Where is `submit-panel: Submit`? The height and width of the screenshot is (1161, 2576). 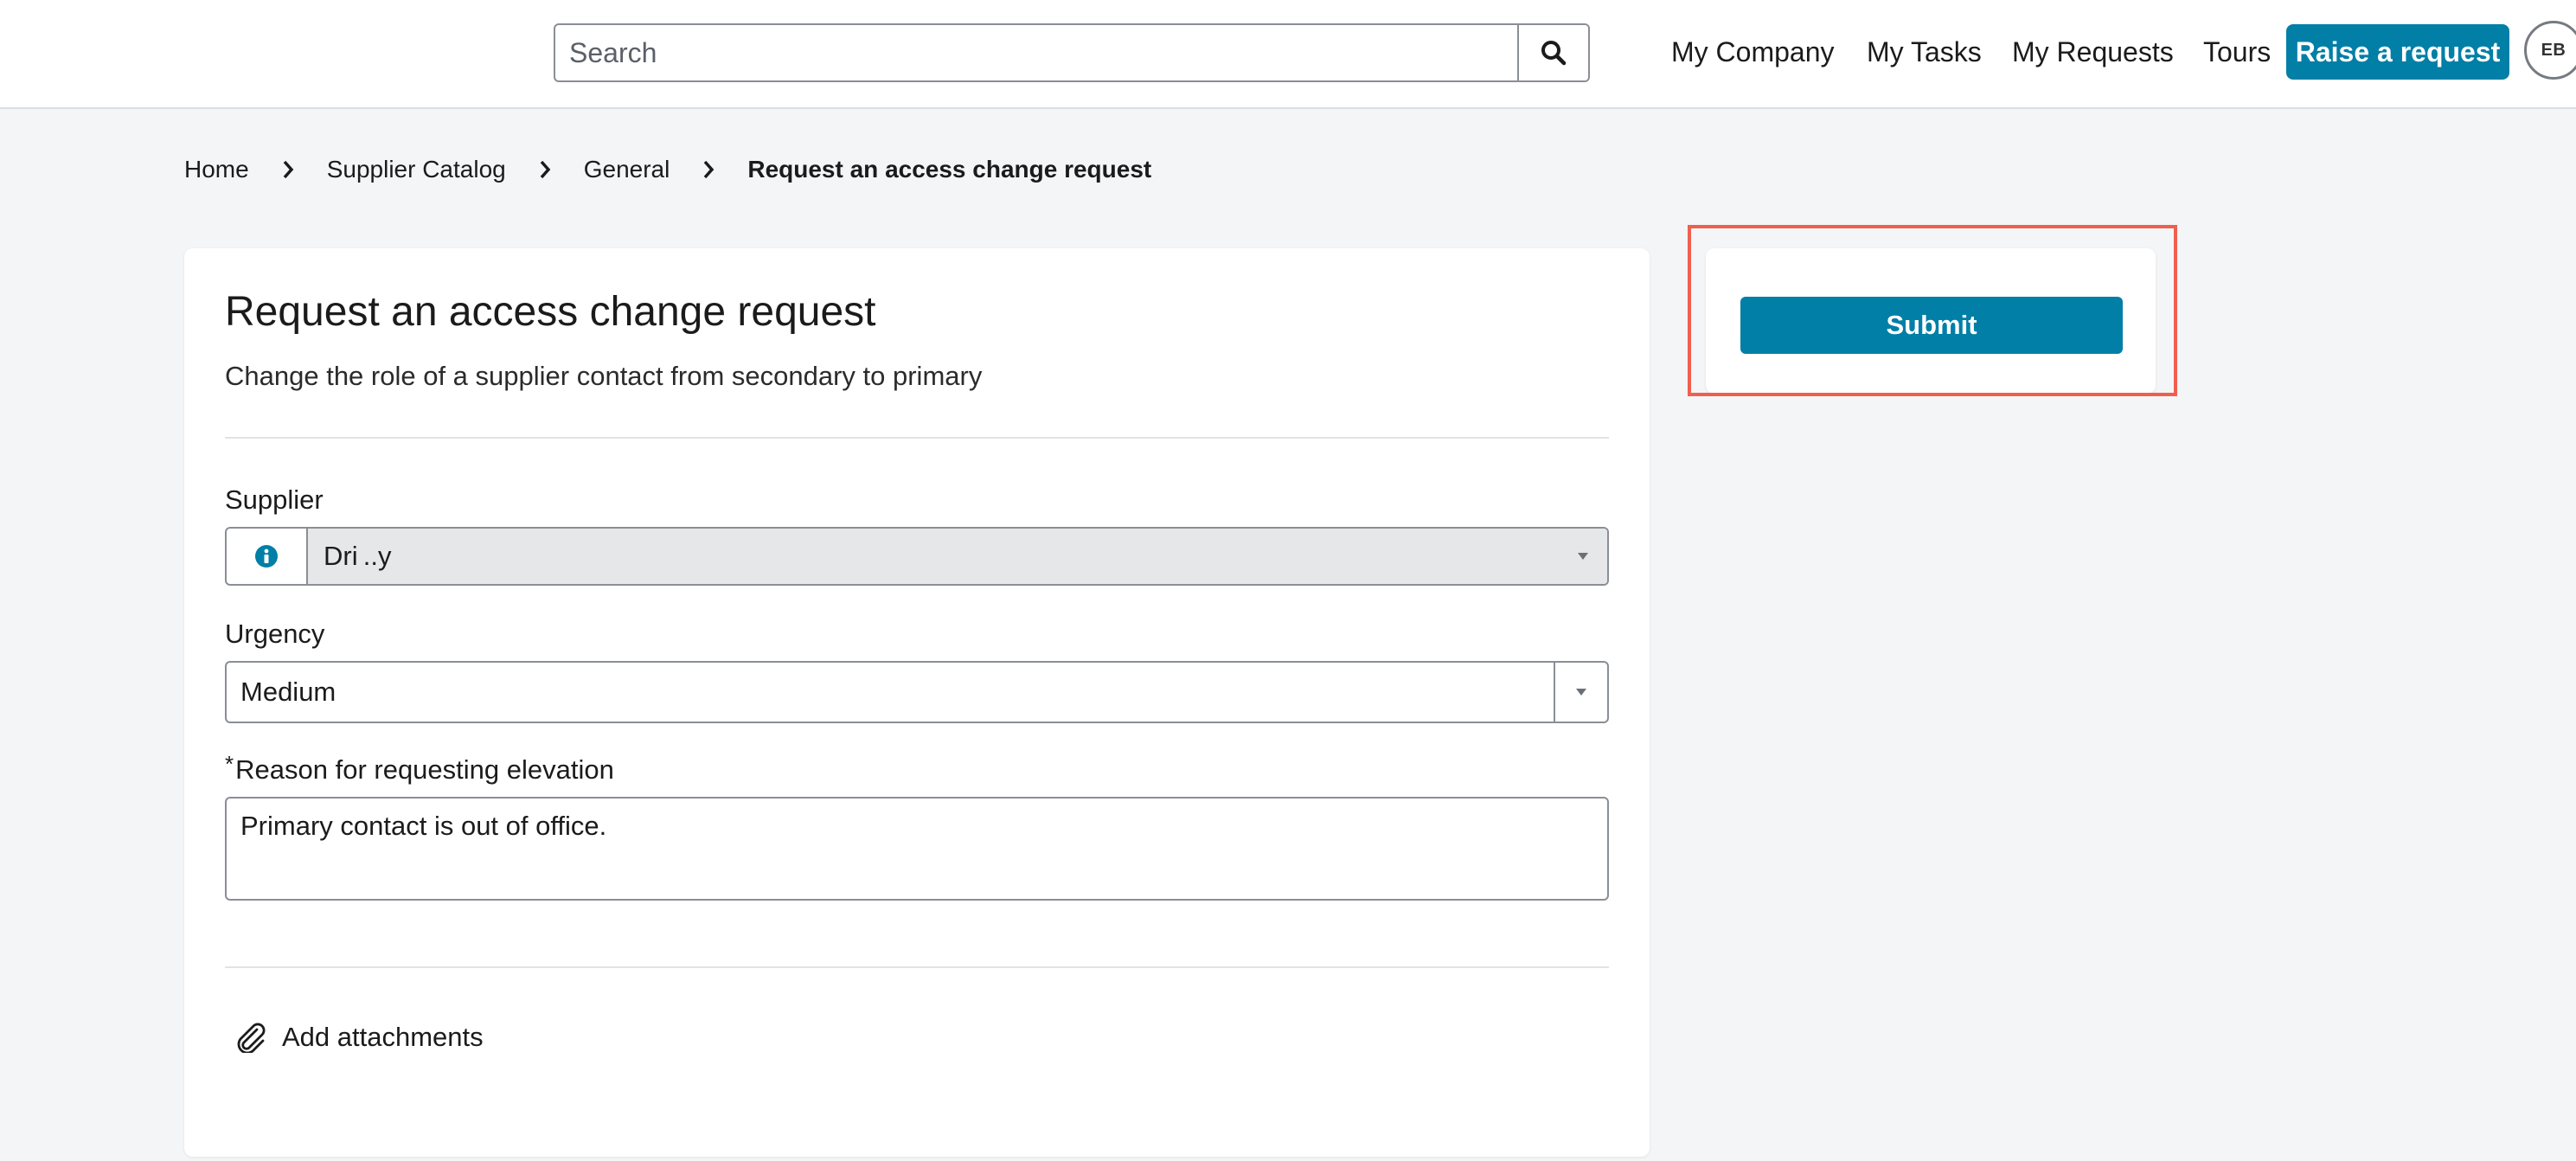 submit-panel: Submit is located at coordinates (1931, 321).